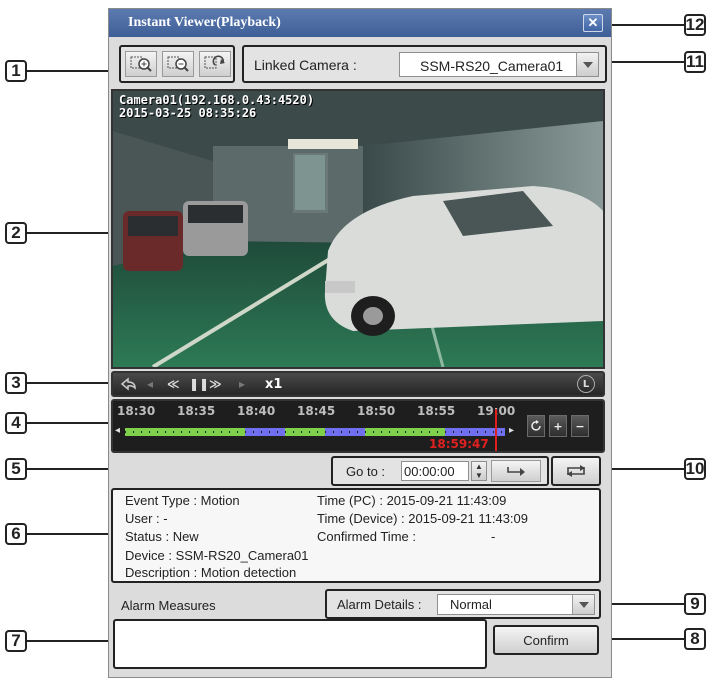 The image size is (711, 678). Describe the element at coordinates (360, 23) in the screenshot. I see `title-bar: Instant Viewer(Playback) ✕` at that location.